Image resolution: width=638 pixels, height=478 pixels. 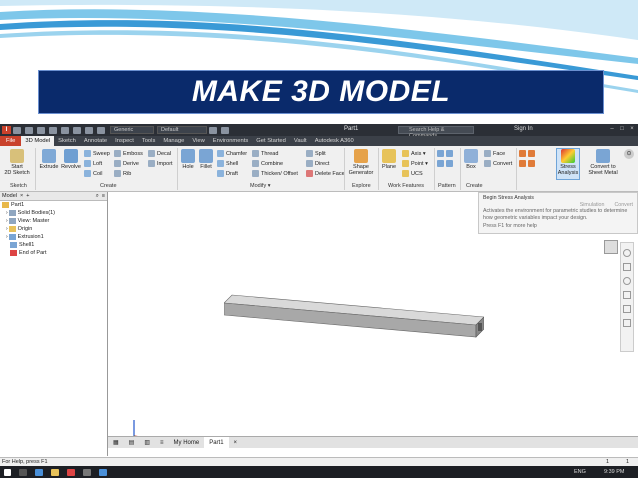 What do you see at coordinates (49, 159) in the screenshot?
I see `extrude-button: Extrude` at bounding box center [49, 159].